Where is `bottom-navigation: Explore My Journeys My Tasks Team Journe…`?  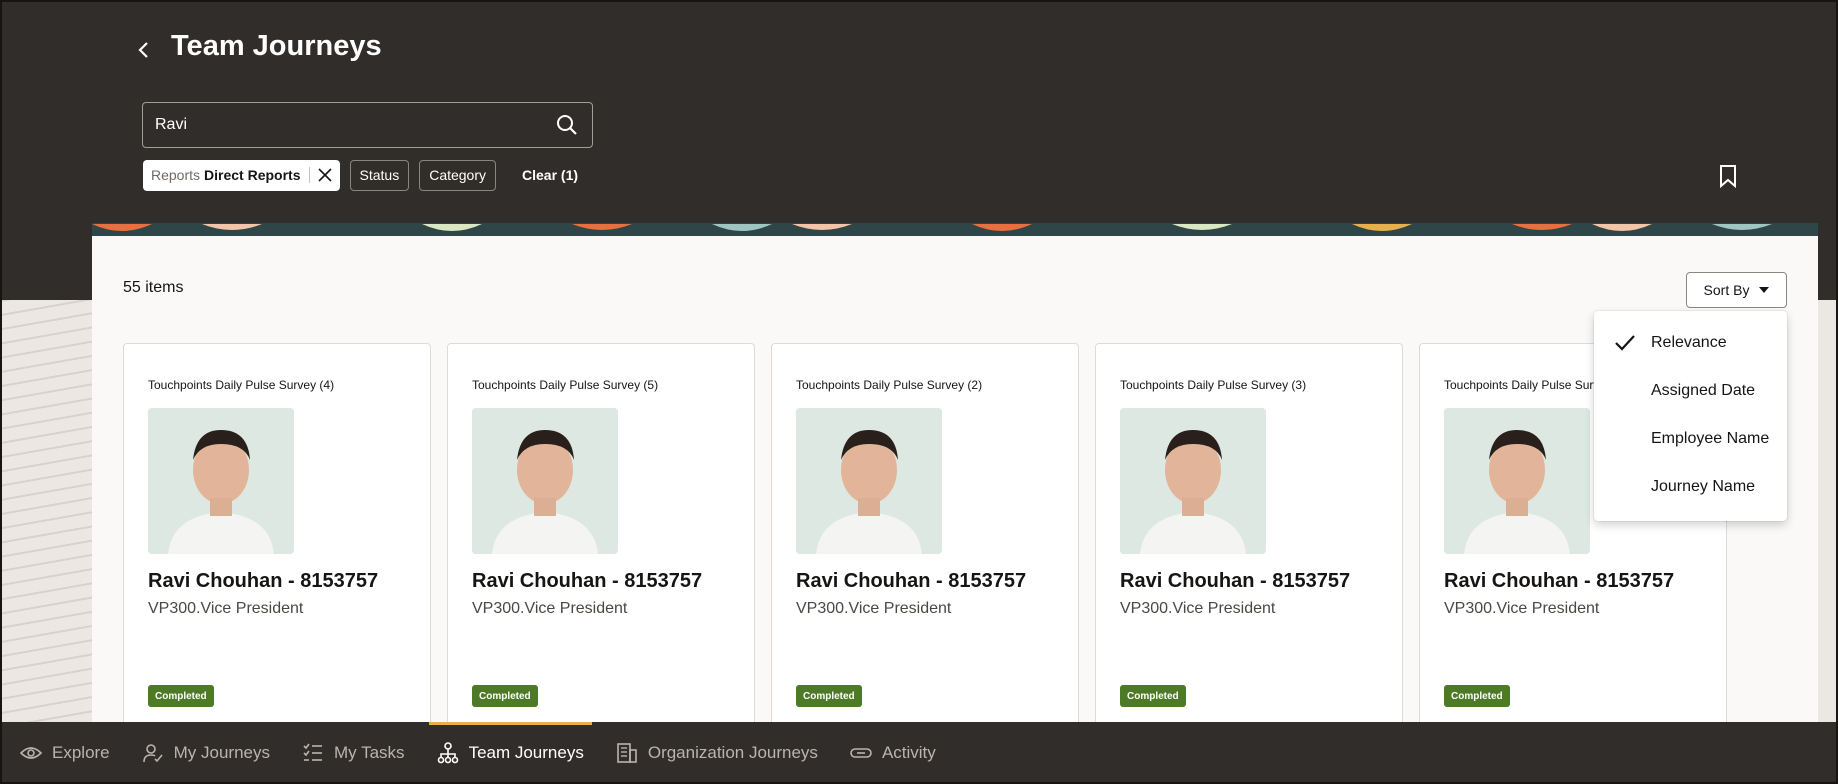
bottom-navigation: Explore My Journeys My Tasks Team Journe… is located at coordinates (919, 753).